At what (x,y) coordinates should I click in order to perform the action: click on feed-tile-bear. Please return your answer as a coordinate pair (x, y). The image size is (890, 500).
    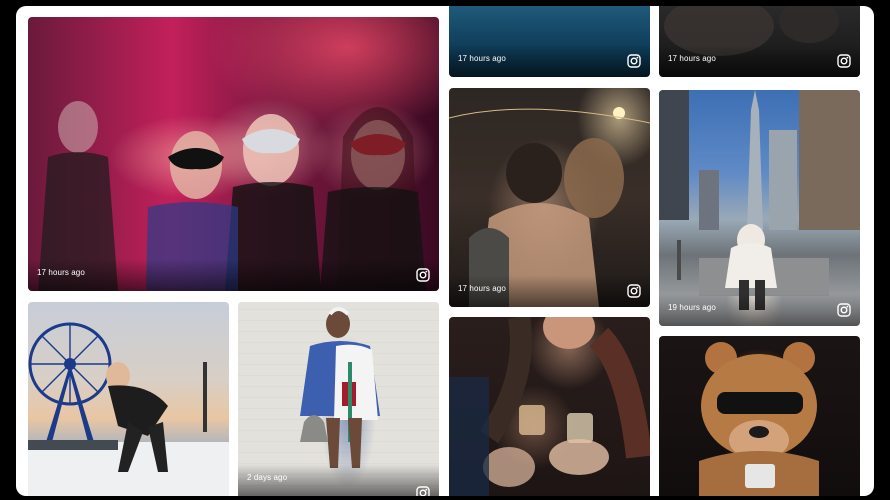
    Looking at the image, I should click on (759, 416).